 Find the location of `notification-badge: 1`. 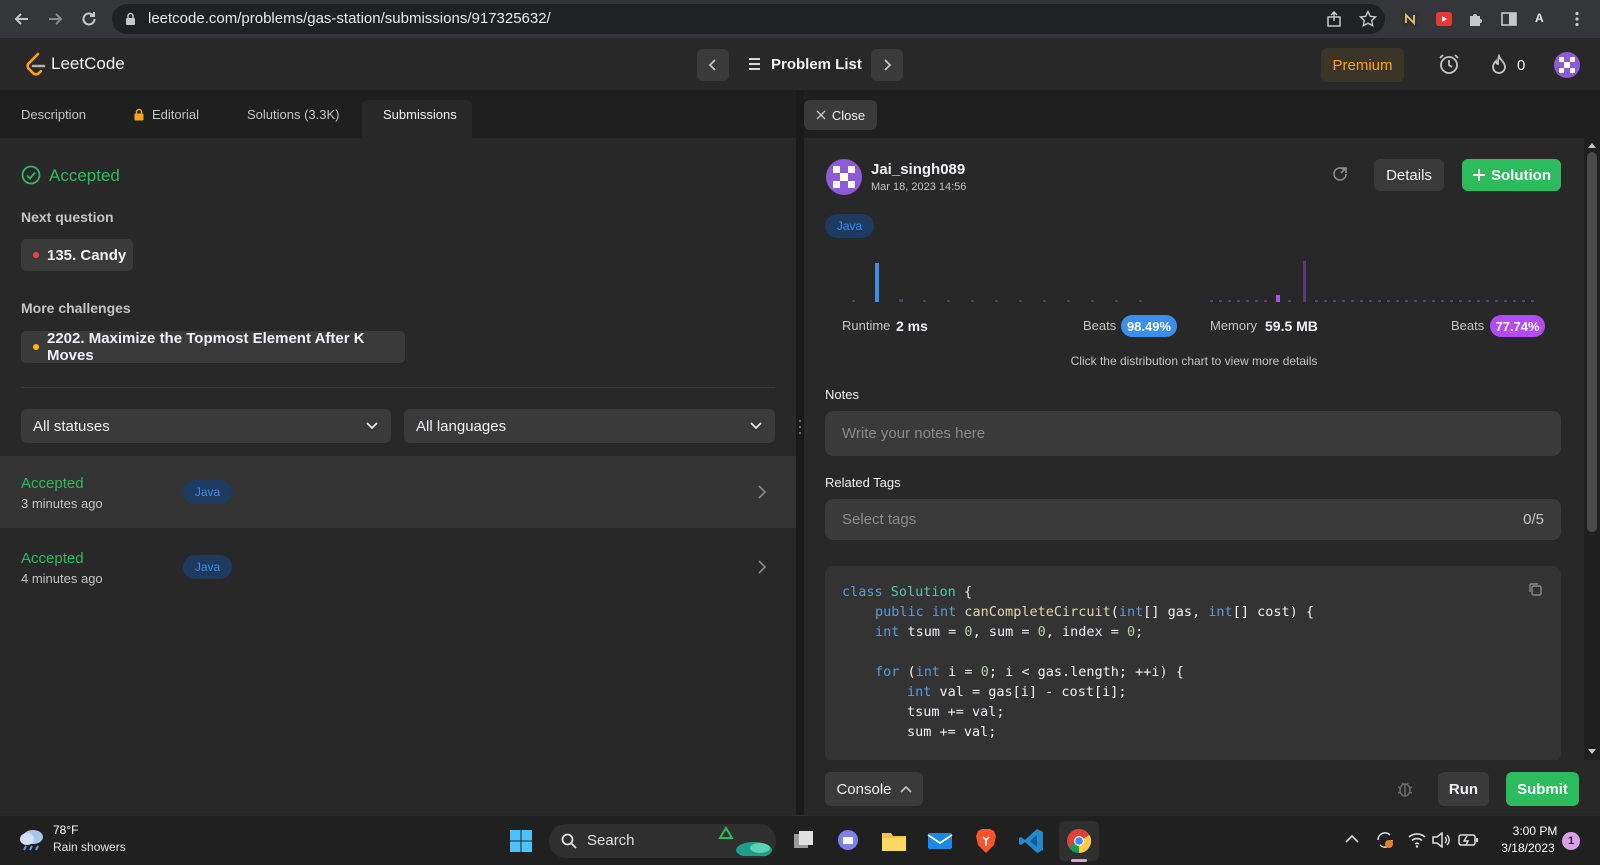

notification-badge: 1 is located at coordinates (1571, 841).